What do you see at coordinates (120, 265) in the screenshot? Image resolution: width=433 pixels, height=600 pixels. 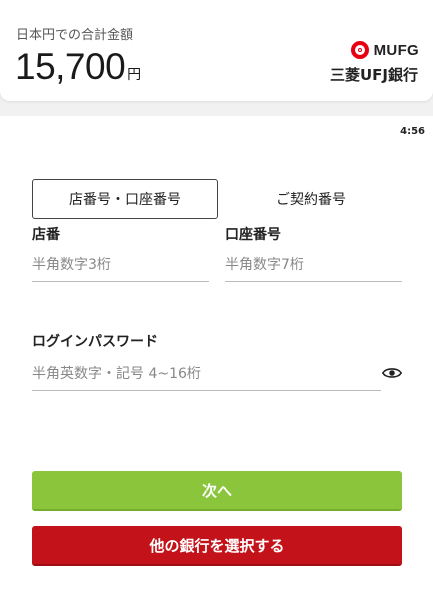 I see `branch-number-input` at bounding box center [120, 265].